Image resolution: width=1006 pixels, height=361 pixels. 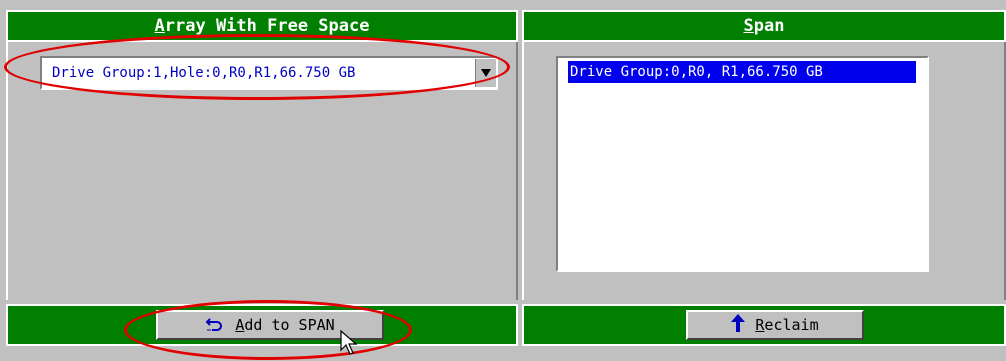 I want to click on chevron-down-icon, so click(x=485, y=73).